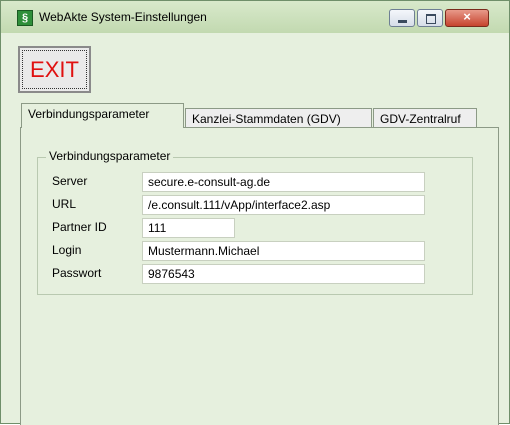 This screenshot has width=510, height=425. Describe the element at coordinates (283, 182) in the screenshot. I see `server-field: secure.e-consult-ag.de` at that location.